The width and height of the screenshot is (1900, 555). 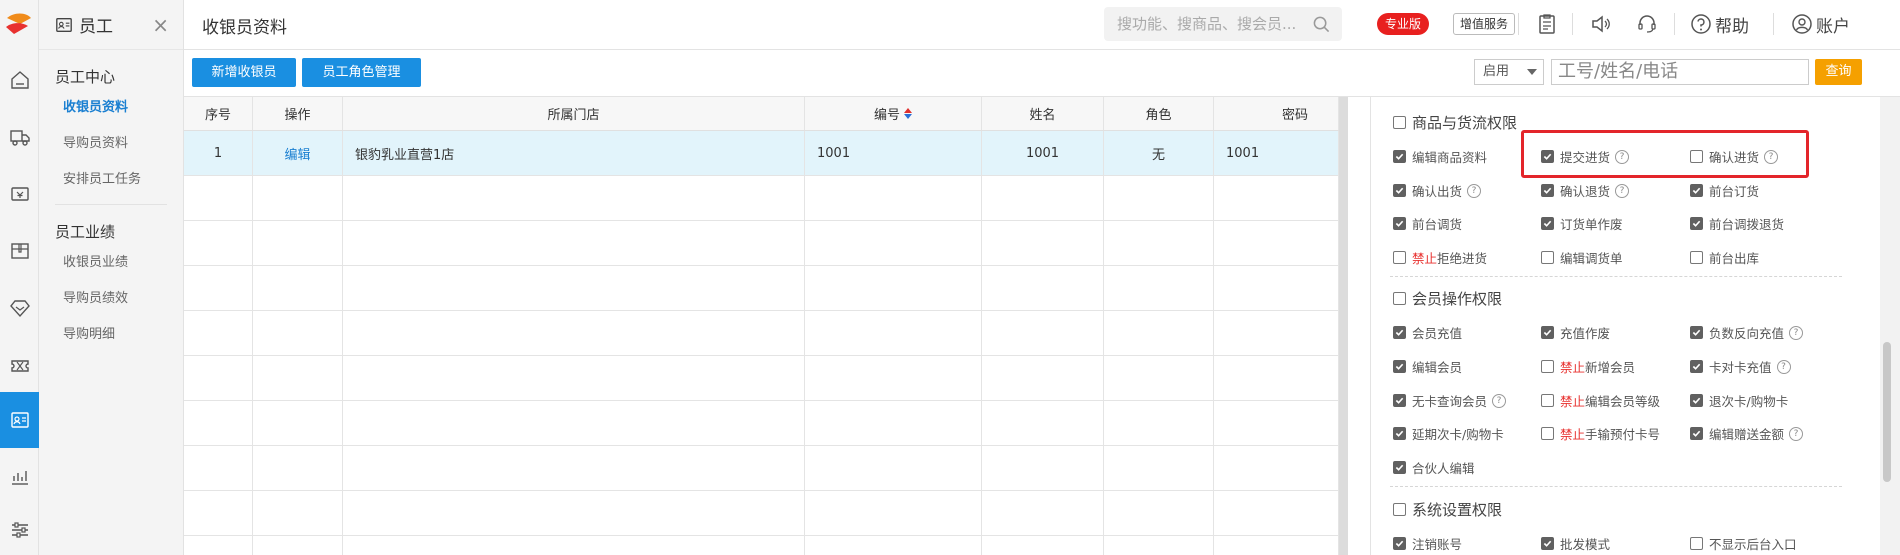 What do you see at coordinates (1600, 400) in the screenshot?
I see `permission-item: 禁止 编辑会员等级` at bounding box center [1600, 400].